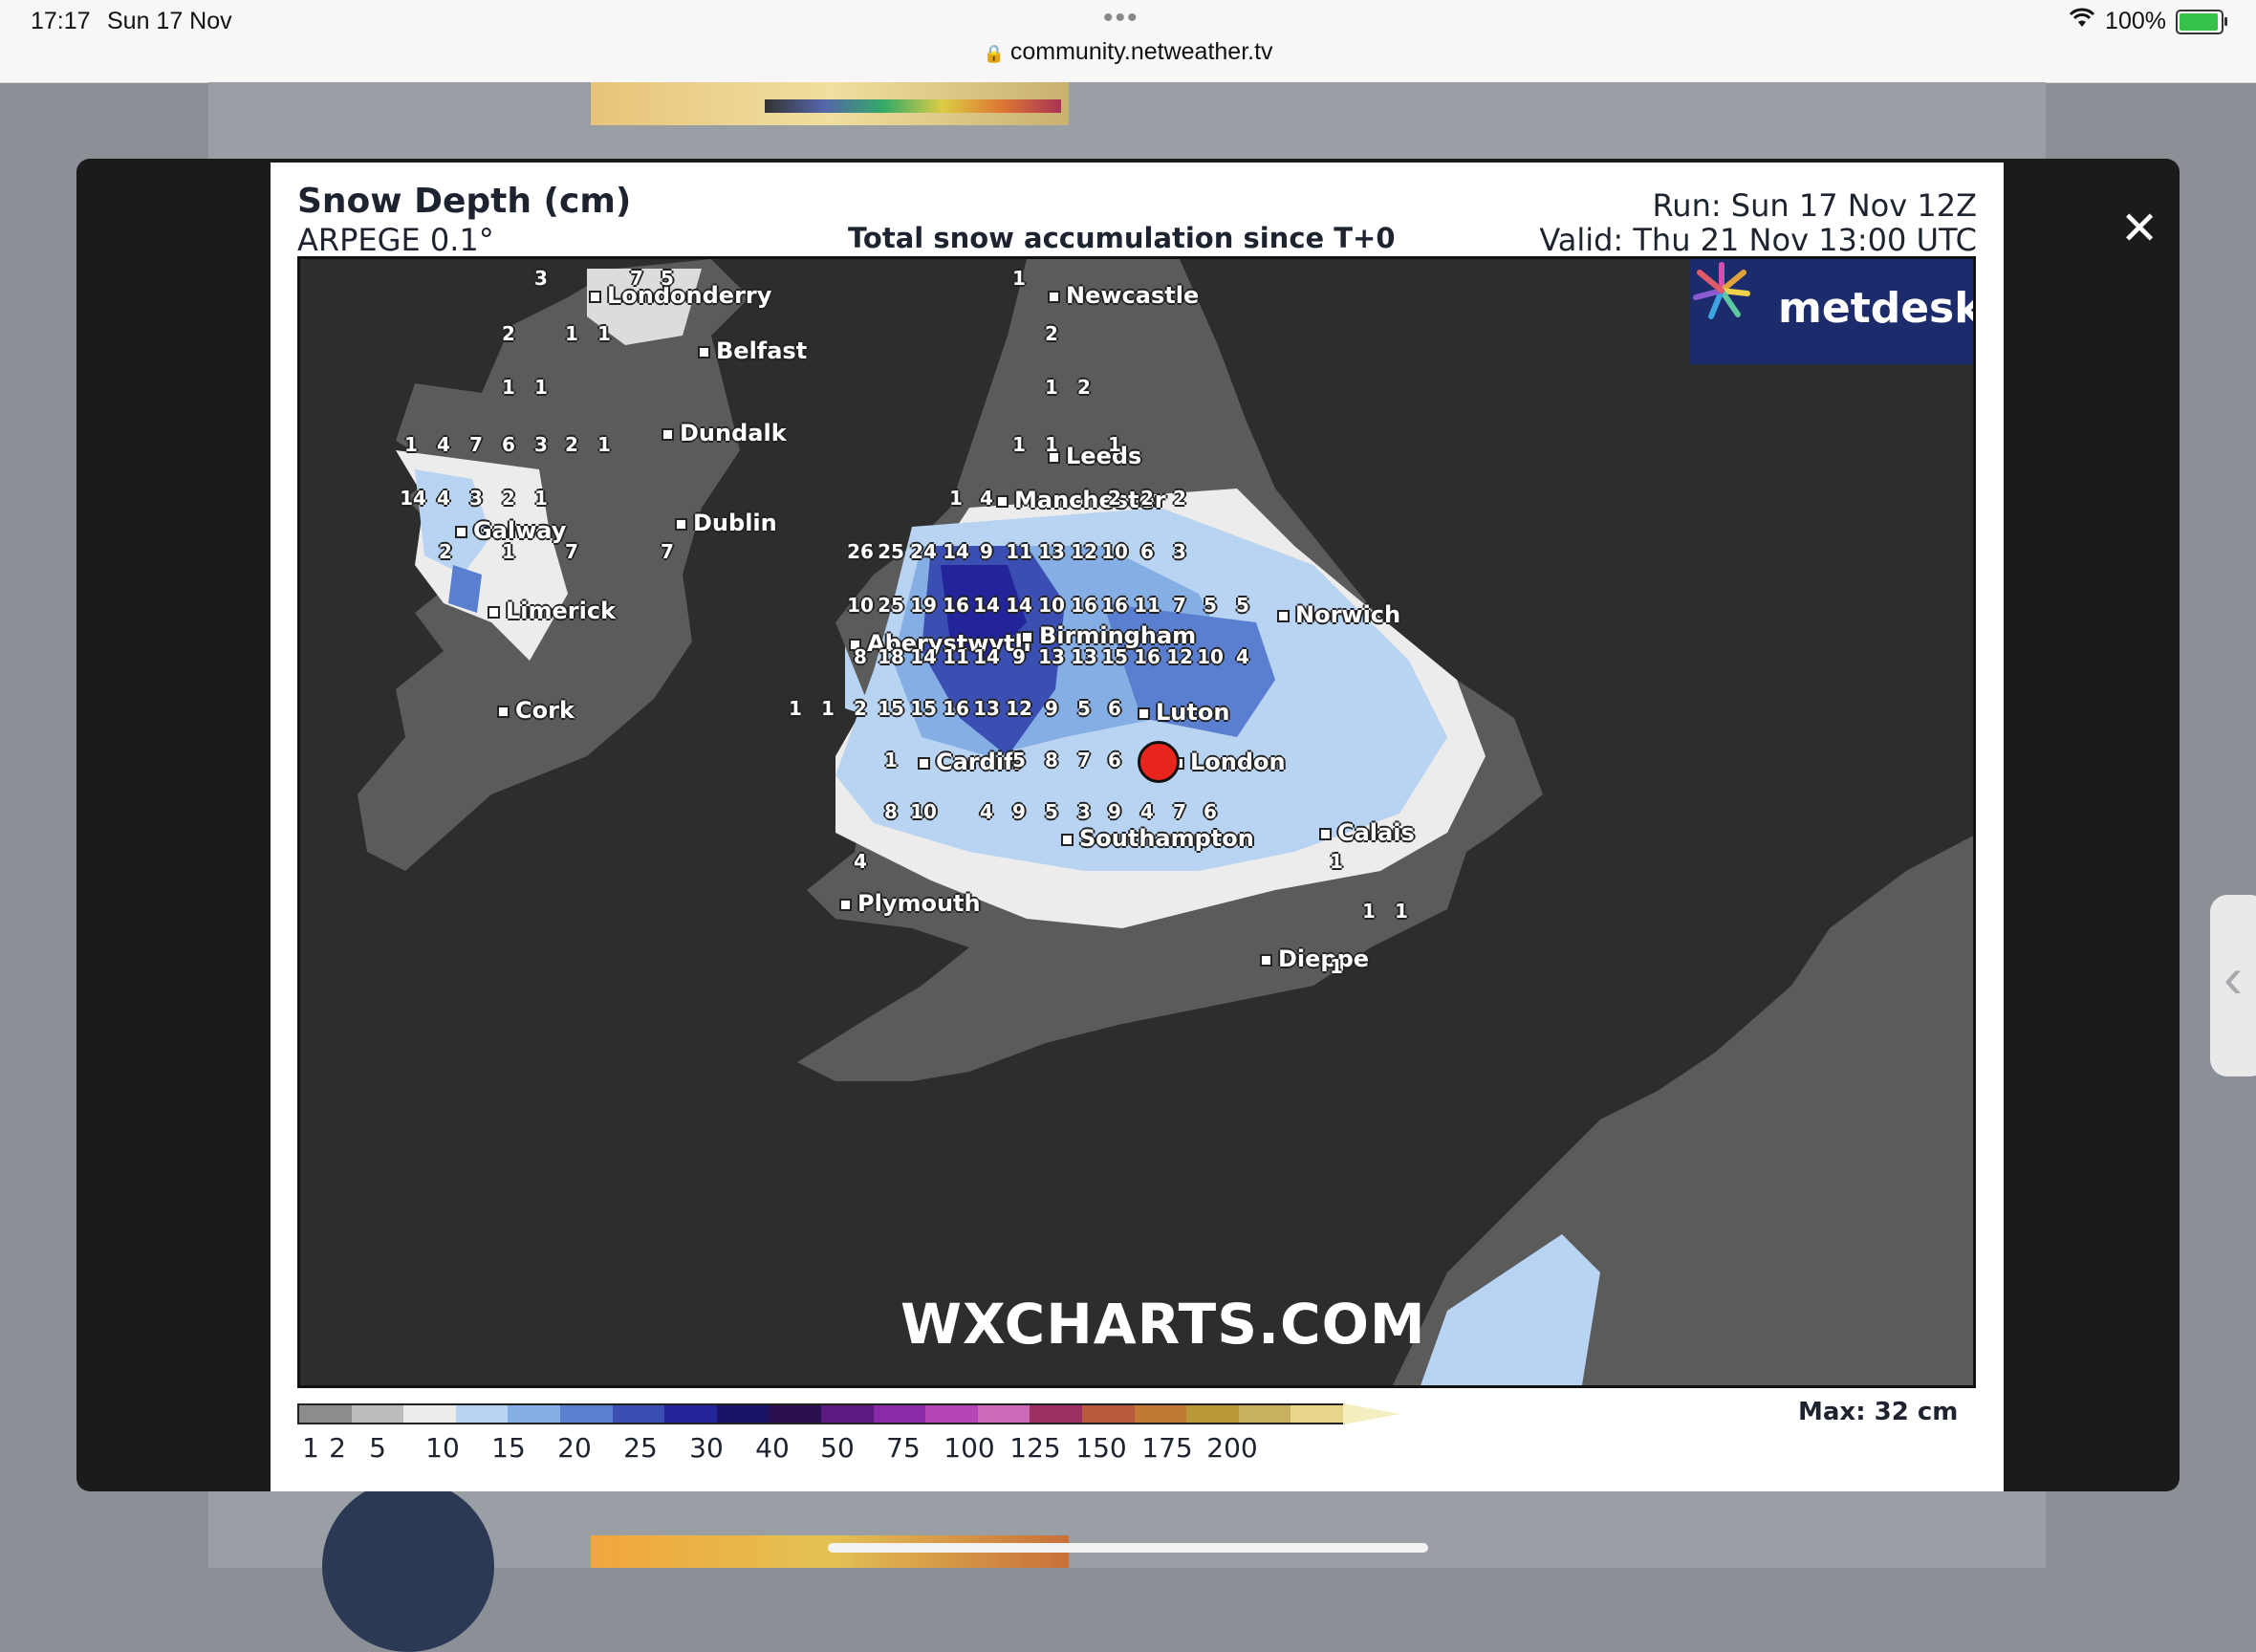  I want to click on chart-title: Snow Depth (cm), so click(464, 201).